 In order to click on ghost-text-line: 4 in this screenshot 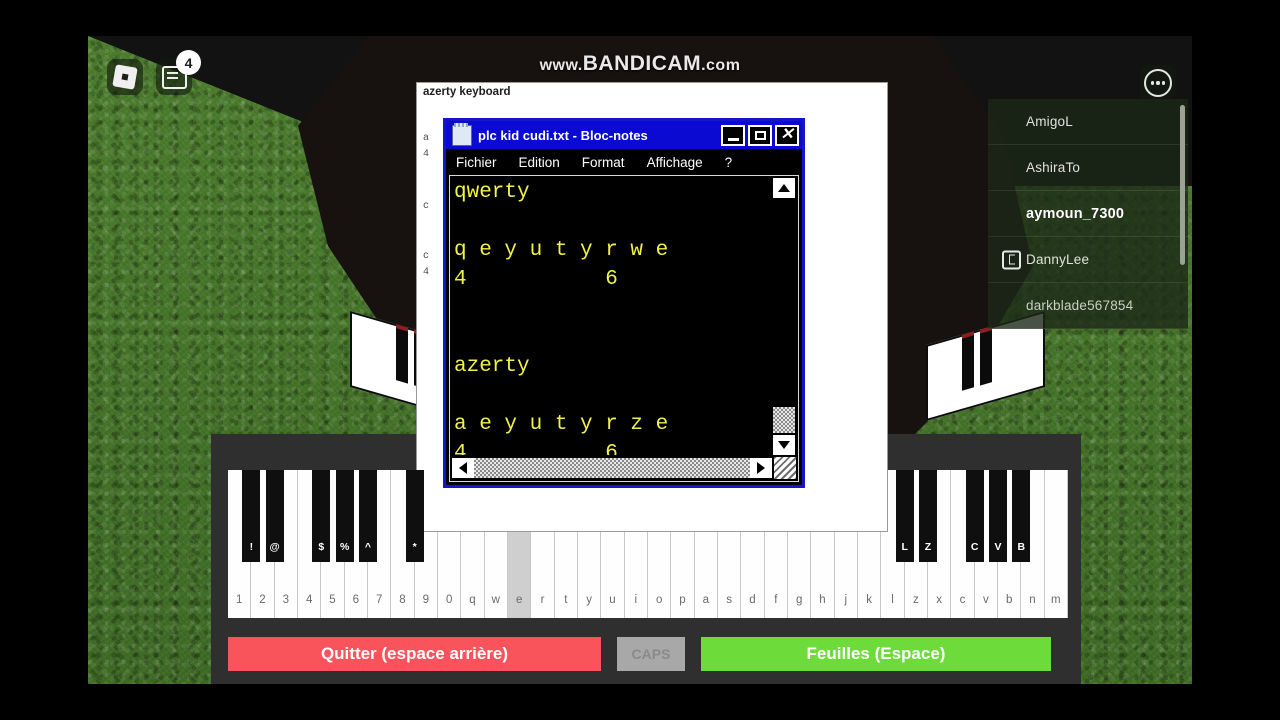, I will do `click(426, 272)`.